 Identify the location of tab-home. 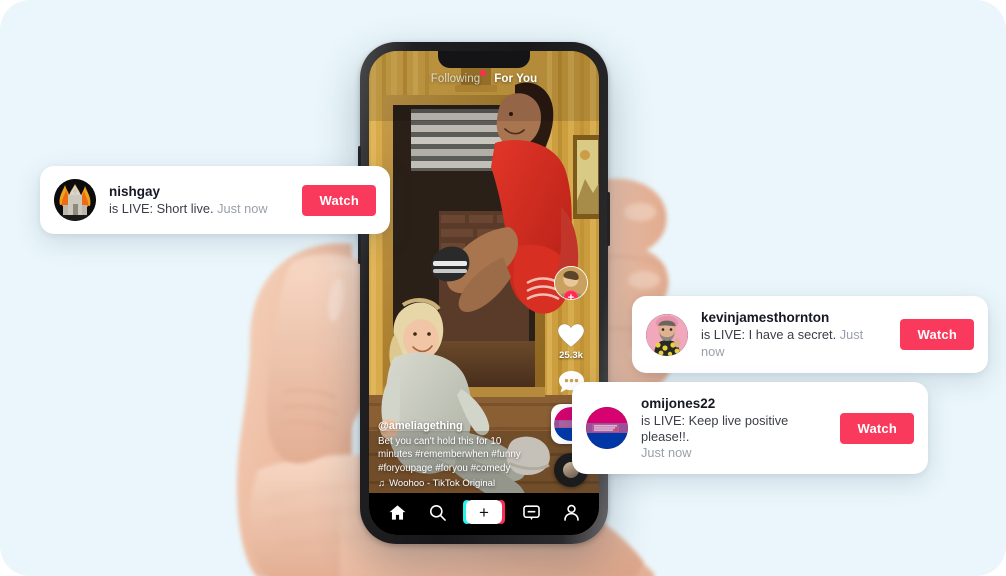
(397, 512).